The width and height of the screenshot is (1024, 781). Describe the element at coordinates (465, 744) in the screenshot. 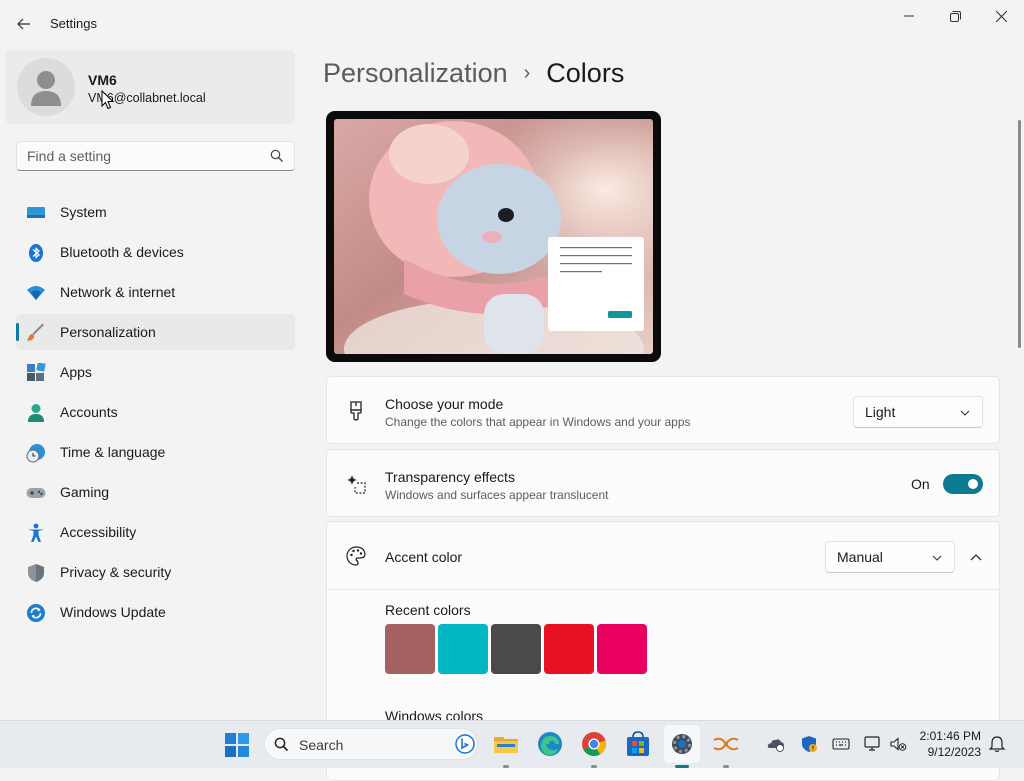

I see `bing-icon` at that location.